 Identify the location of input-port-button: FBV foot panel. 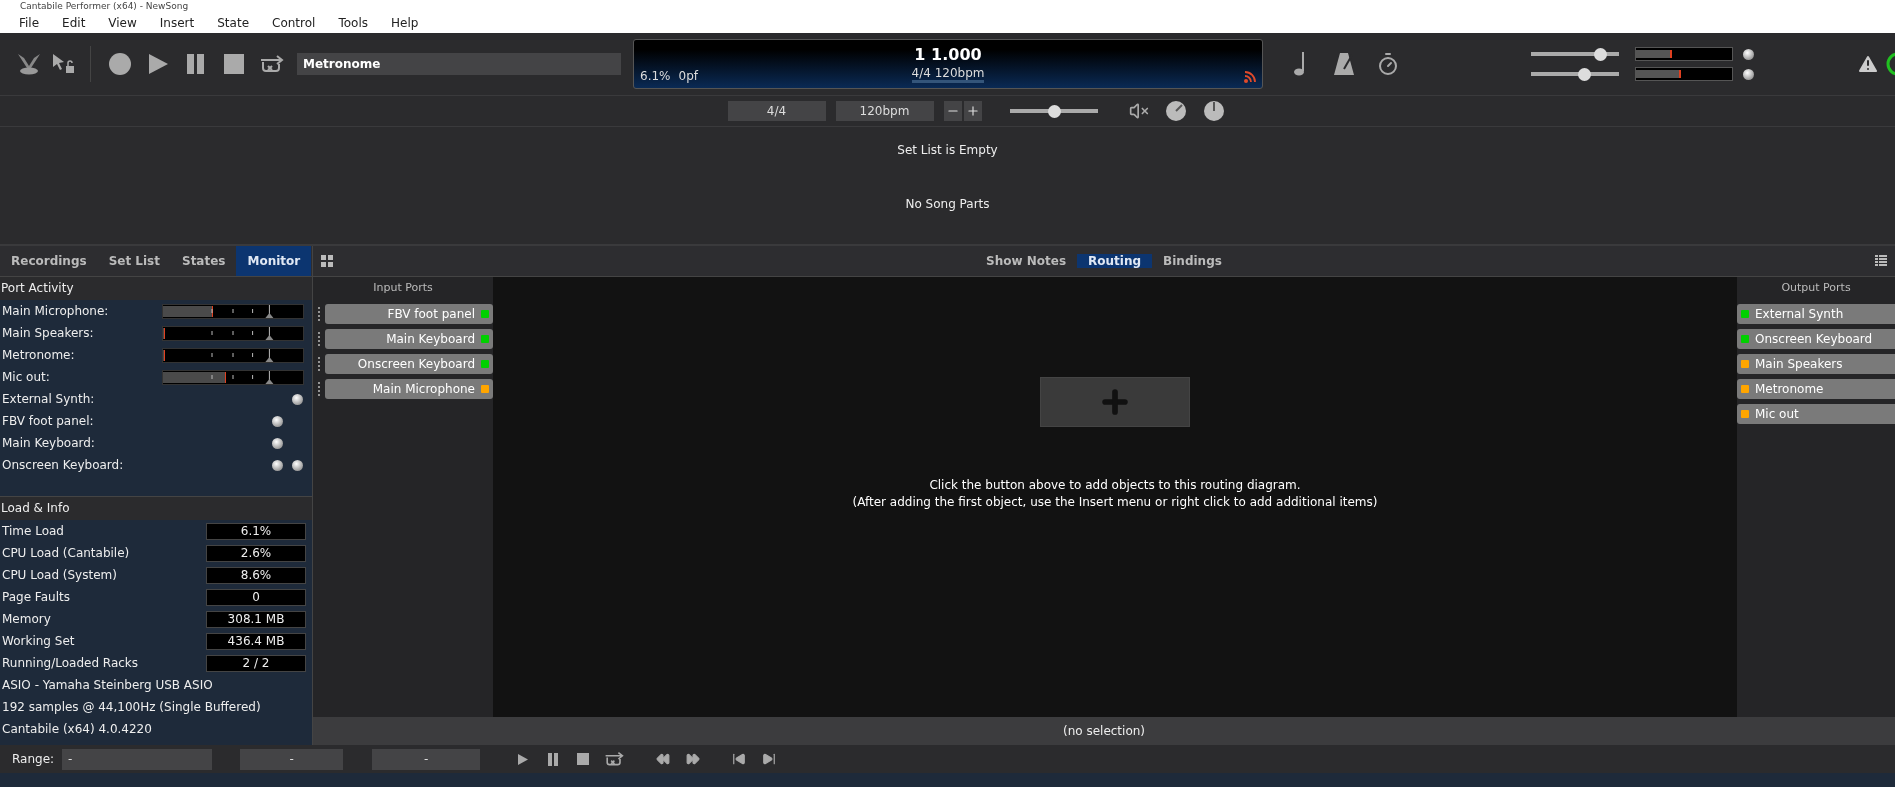
(409, 313).